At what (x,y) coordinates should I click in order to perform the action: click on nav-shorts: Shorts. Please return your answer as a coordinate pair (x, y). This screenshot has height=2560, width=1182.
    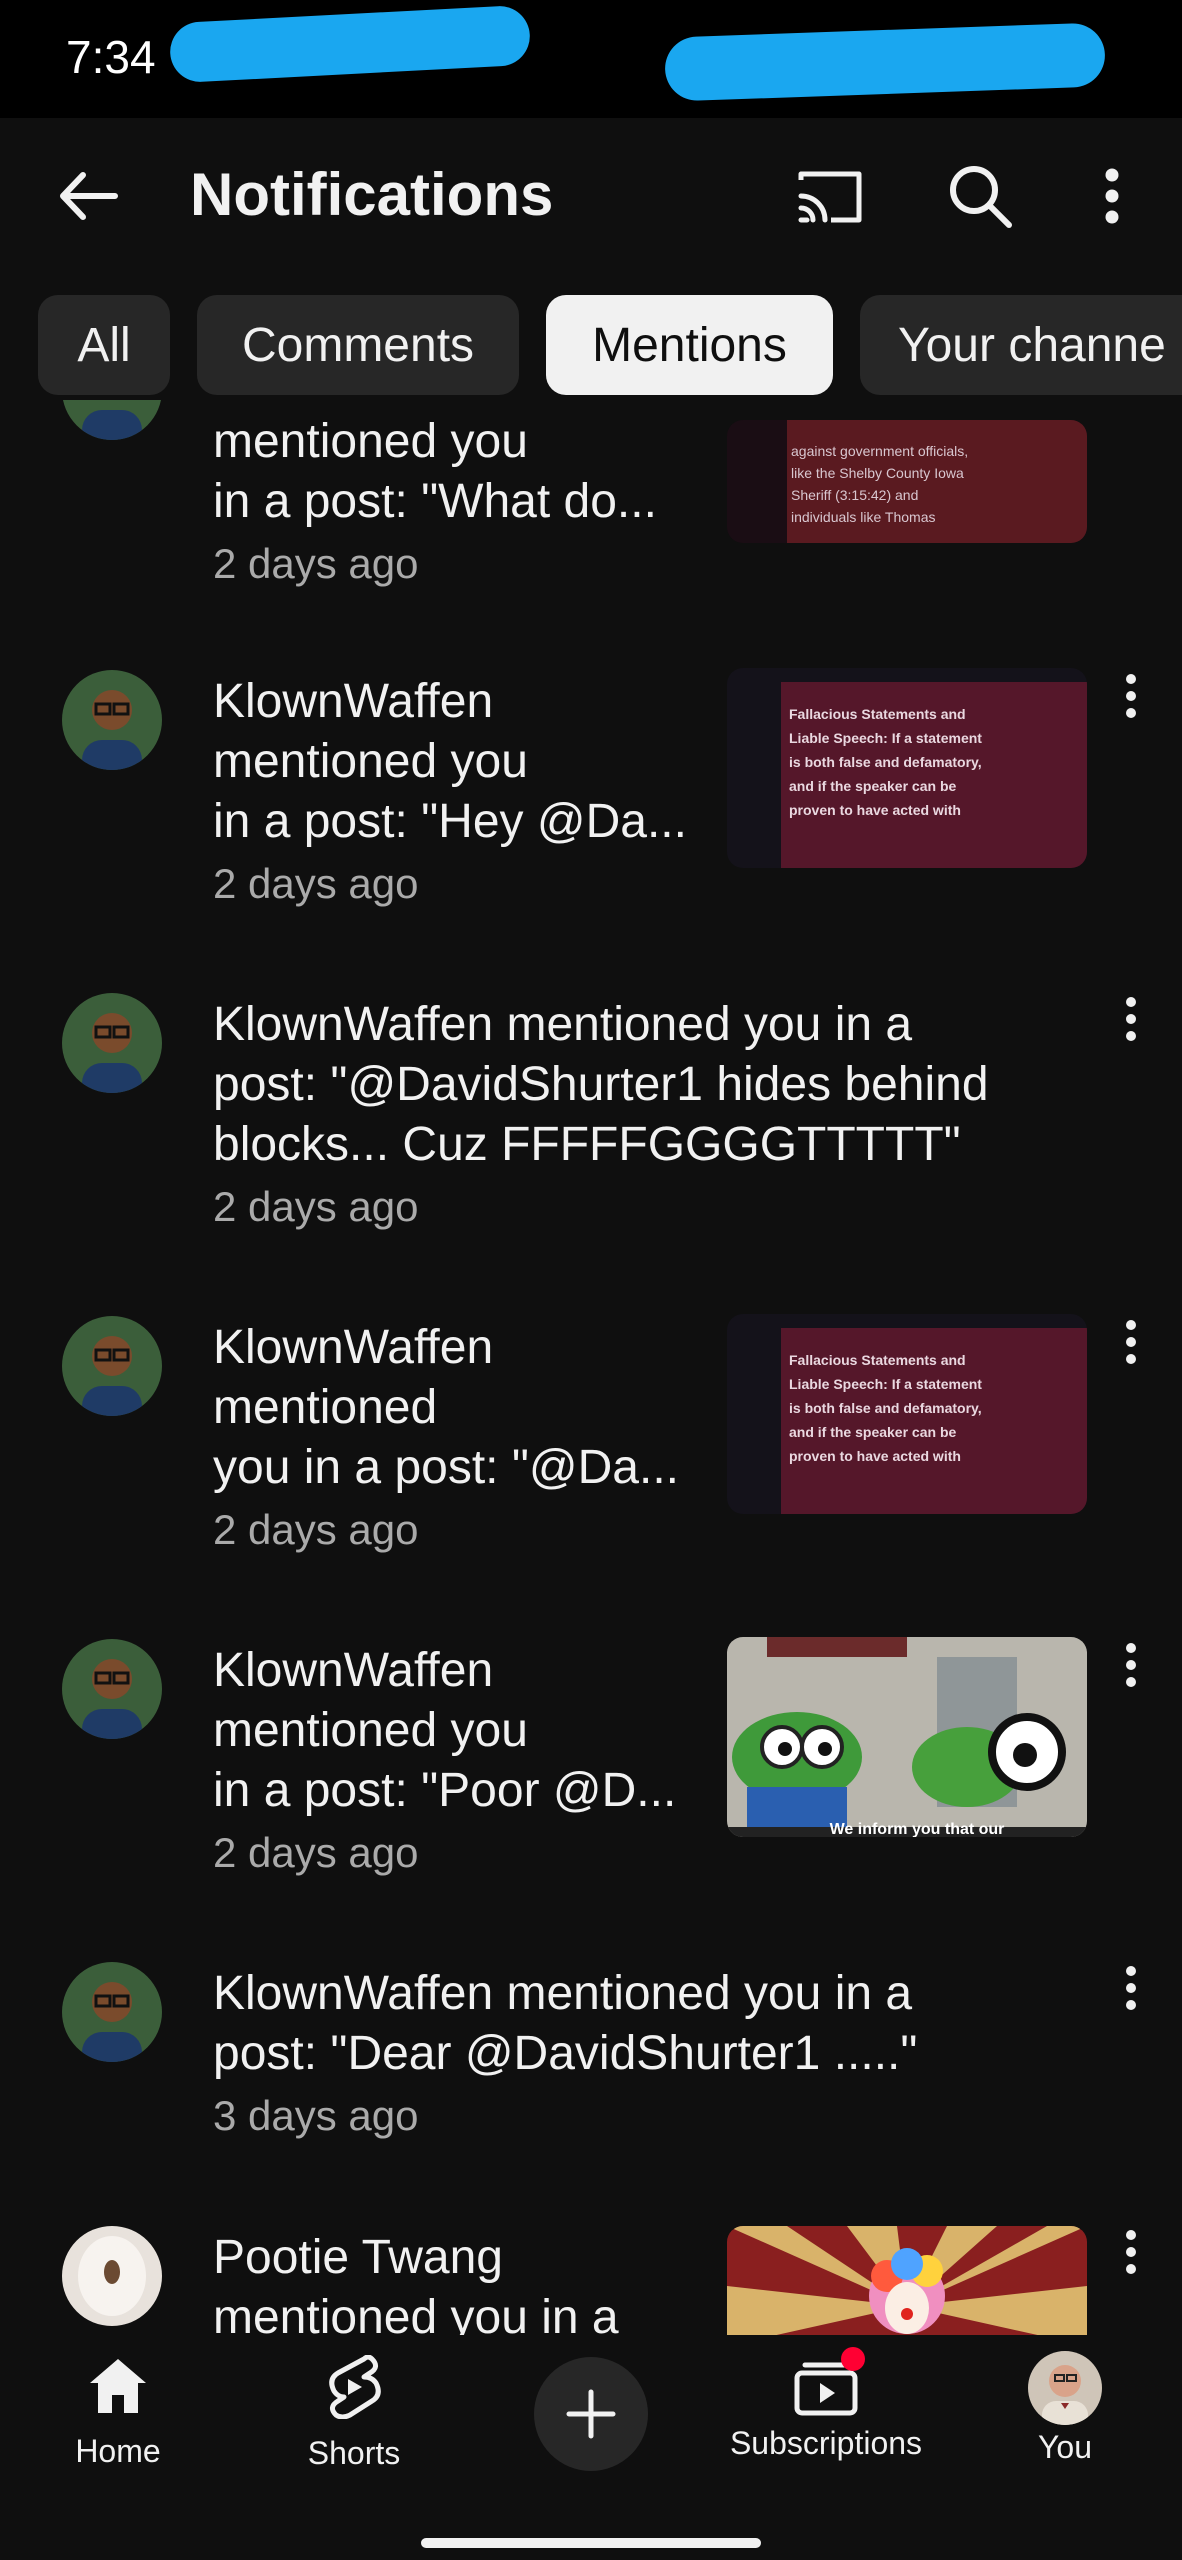
    Looking at the image, I should click on (354, 2413).